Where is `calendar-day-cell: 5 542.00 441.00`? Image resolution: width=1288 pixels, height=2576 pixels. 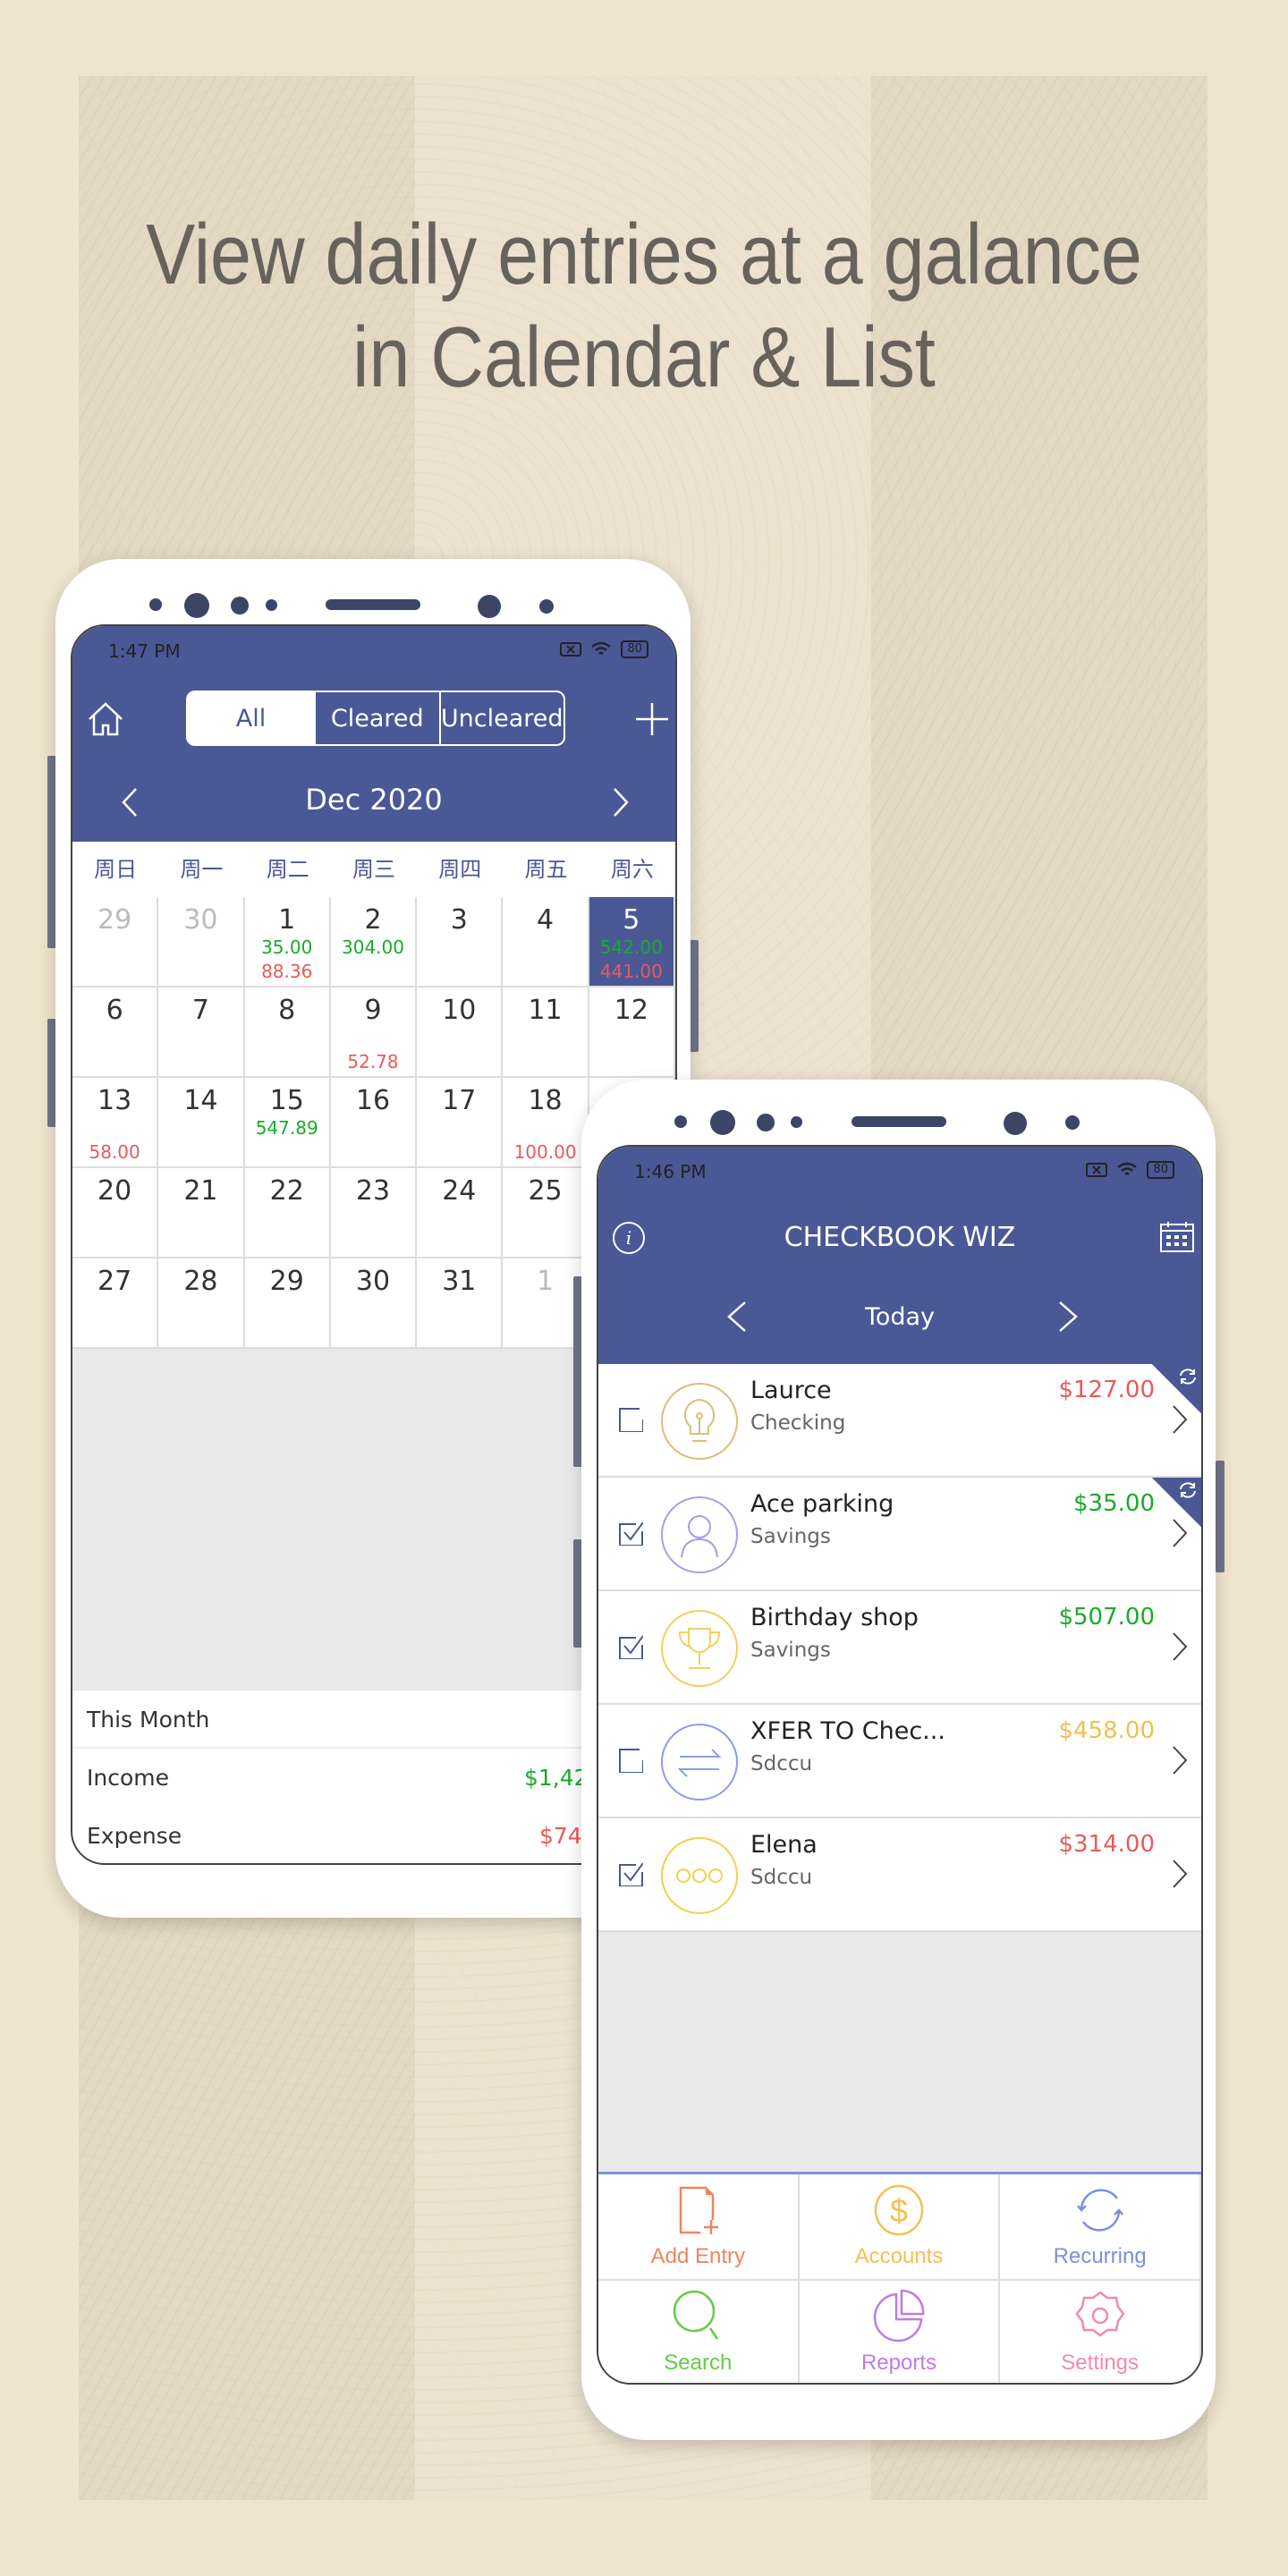
calendar-day-cell: 5 542.00 441.00 is located at coordinates (632, 942).